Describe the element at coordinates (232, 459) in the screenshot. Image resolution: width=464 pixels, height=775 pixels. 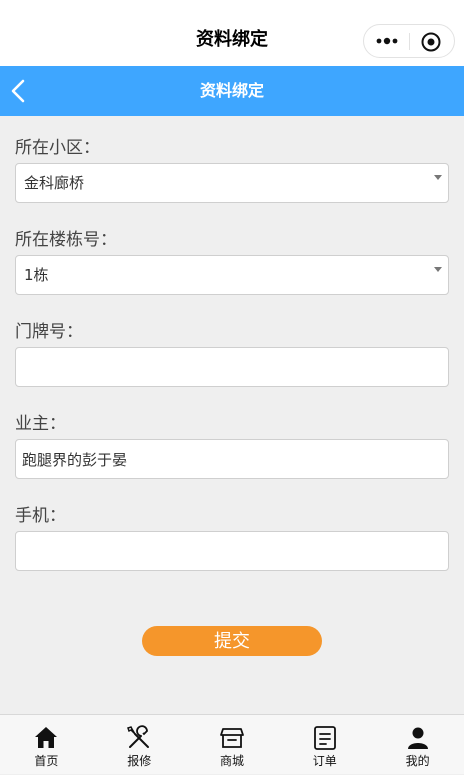
I see `owner-input` at that location.